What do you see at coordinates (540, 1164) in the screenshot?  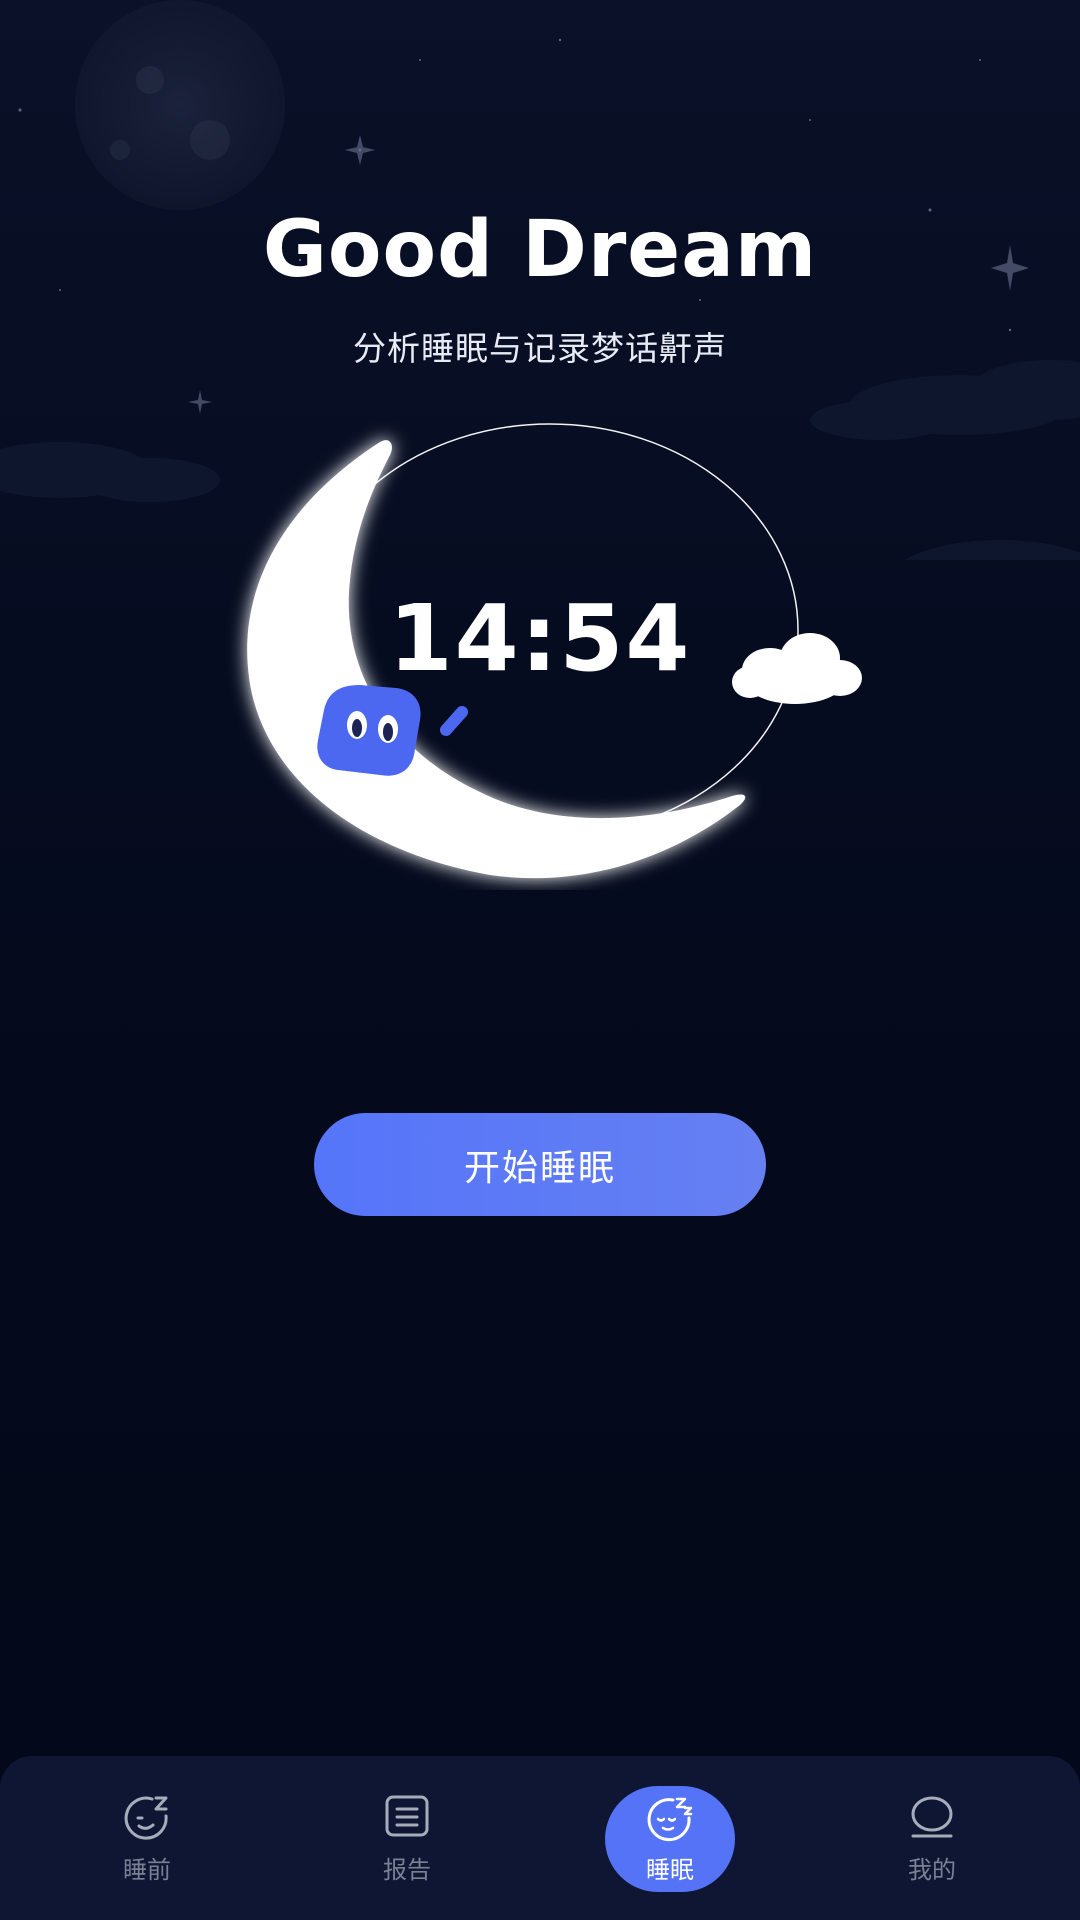 I see `start-sleep-button: 开始睡眠` at bounding box center [540, 1164].